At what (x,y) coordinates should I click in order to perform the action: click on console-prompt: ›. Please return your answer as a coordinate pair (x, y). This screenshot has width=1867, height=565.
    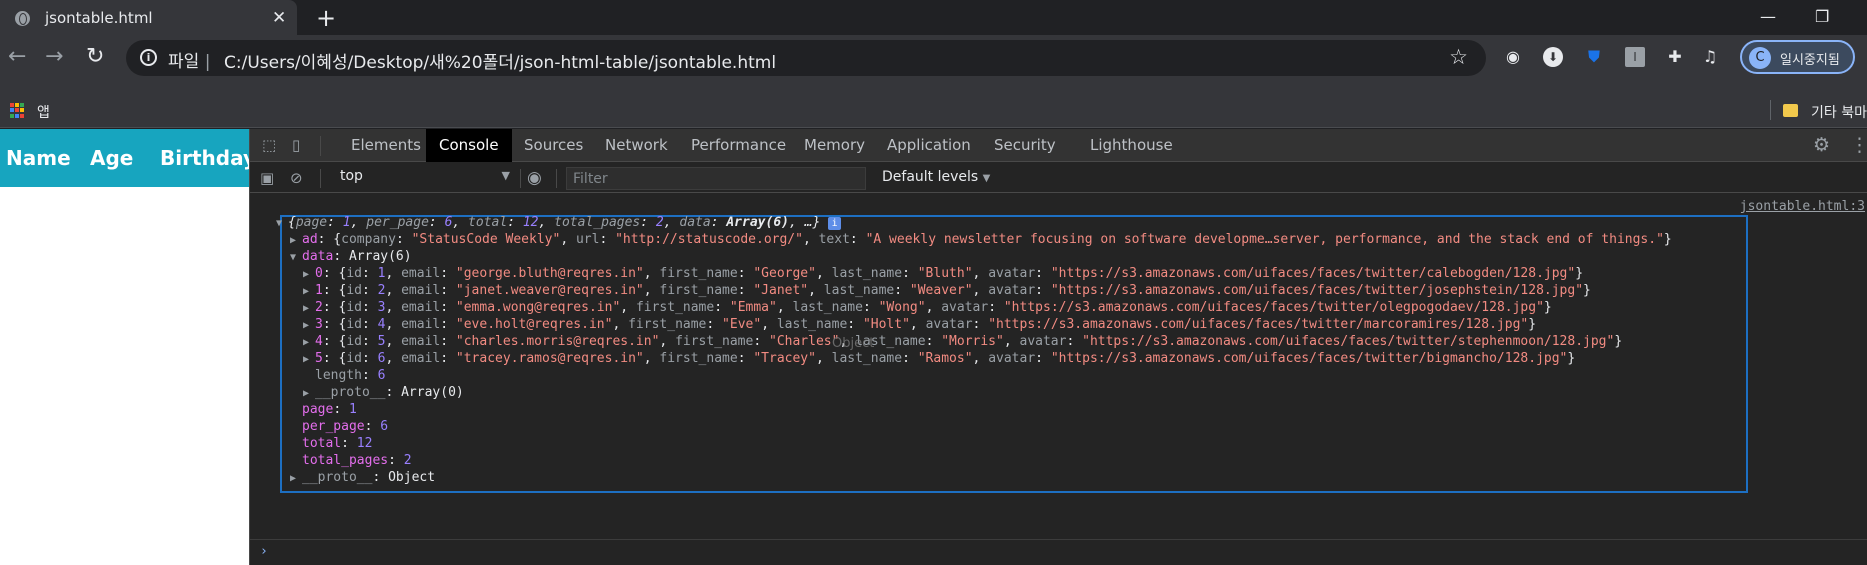
    Looking at the image, I should click on (1058, 552).